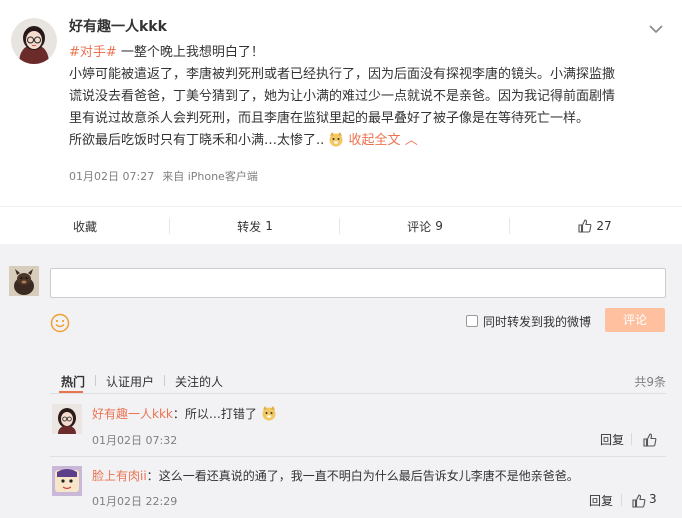 The image size is (682, 518). I want to click on chevron-up-icon: ︿, so click(409, 140).